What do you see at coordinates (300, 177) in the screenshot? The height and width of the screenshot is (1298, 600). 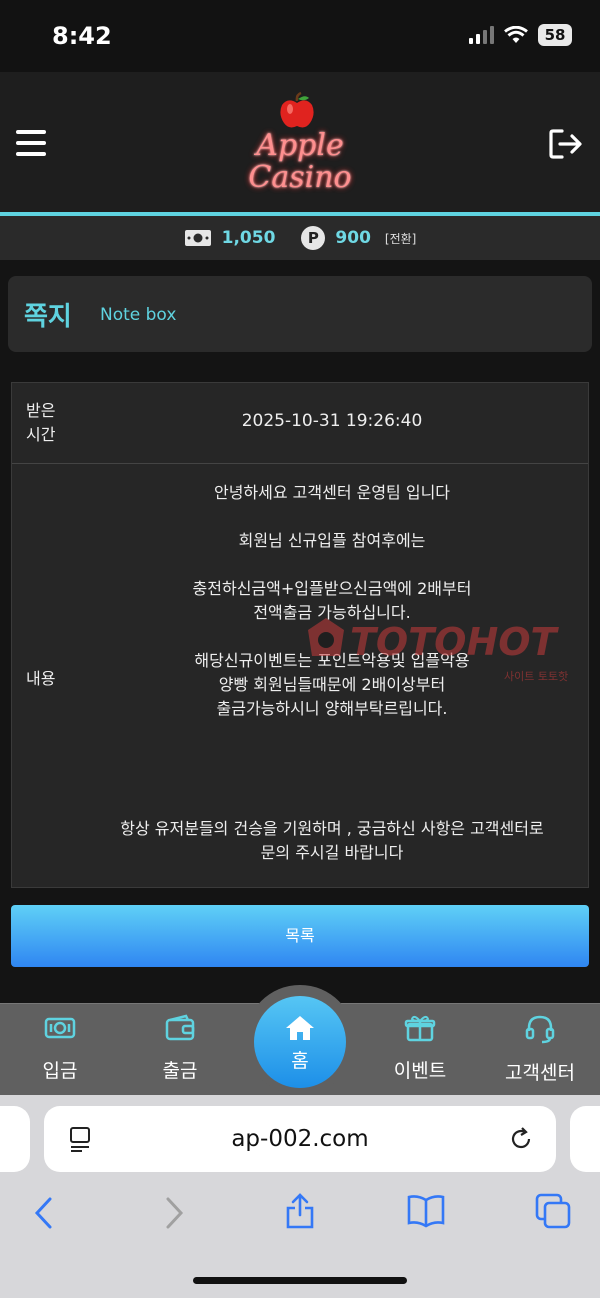 I see `logo-line-2: Casino` at bounding box center [300, 177].